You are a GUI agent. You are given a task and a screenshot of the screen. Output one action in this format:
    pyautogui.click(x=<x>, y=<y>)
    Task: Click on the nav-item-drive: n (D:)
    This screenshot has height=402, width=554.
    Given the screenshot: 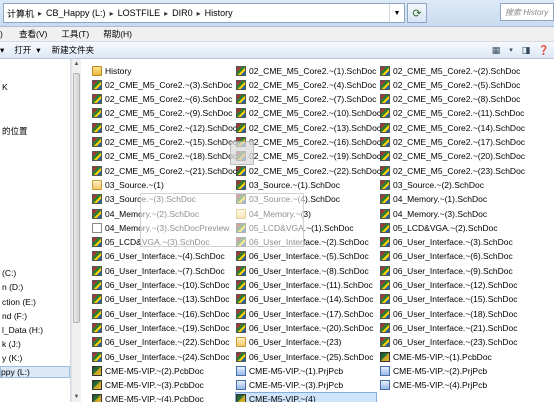 What is the action you would take?
    pyautogui.click(x=12, y=287)
    